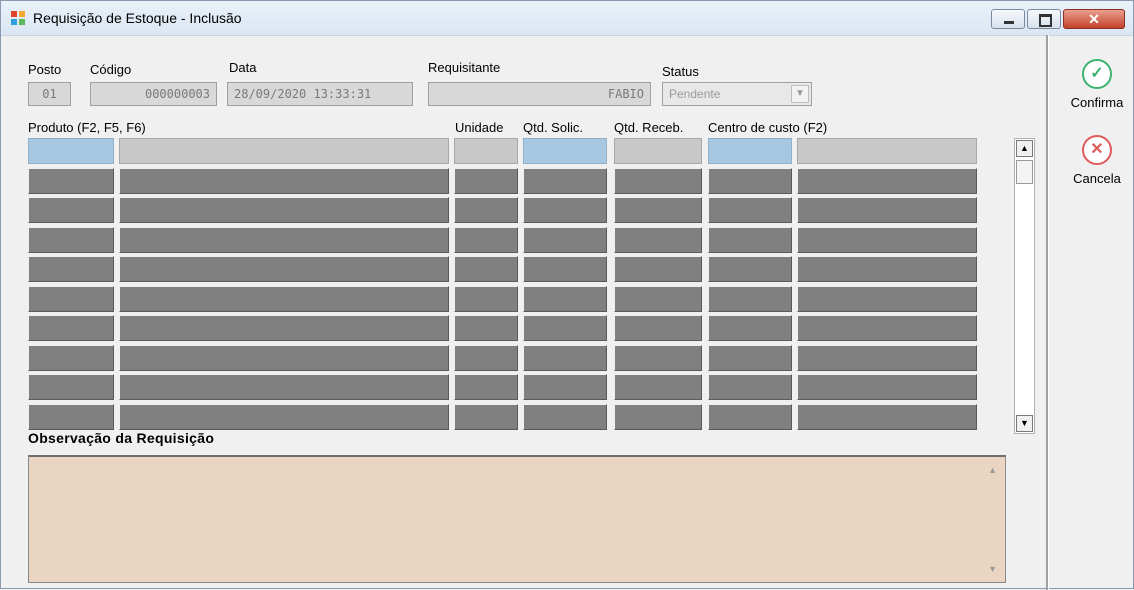 The height and width of the screenshot is (590, 1134). Describe the element at coordinates (992, 569) in the screenshot. I see `memo-scroll-down-icon: ▼` at that location.